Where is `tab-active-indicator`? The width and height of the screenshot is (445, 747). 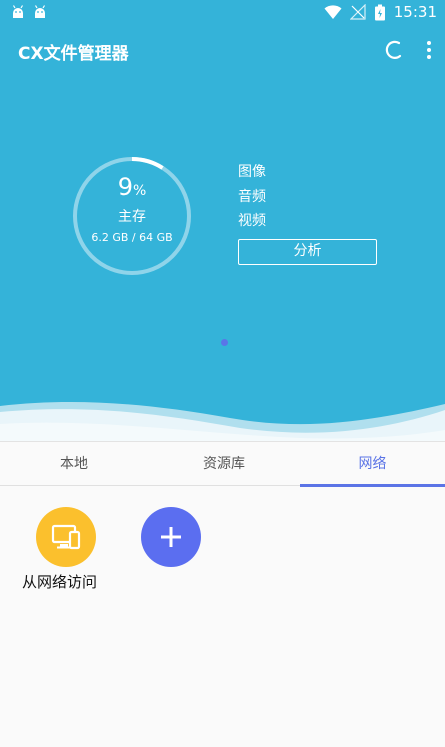
tab-active-indicator is located at coordinates (372, 485).